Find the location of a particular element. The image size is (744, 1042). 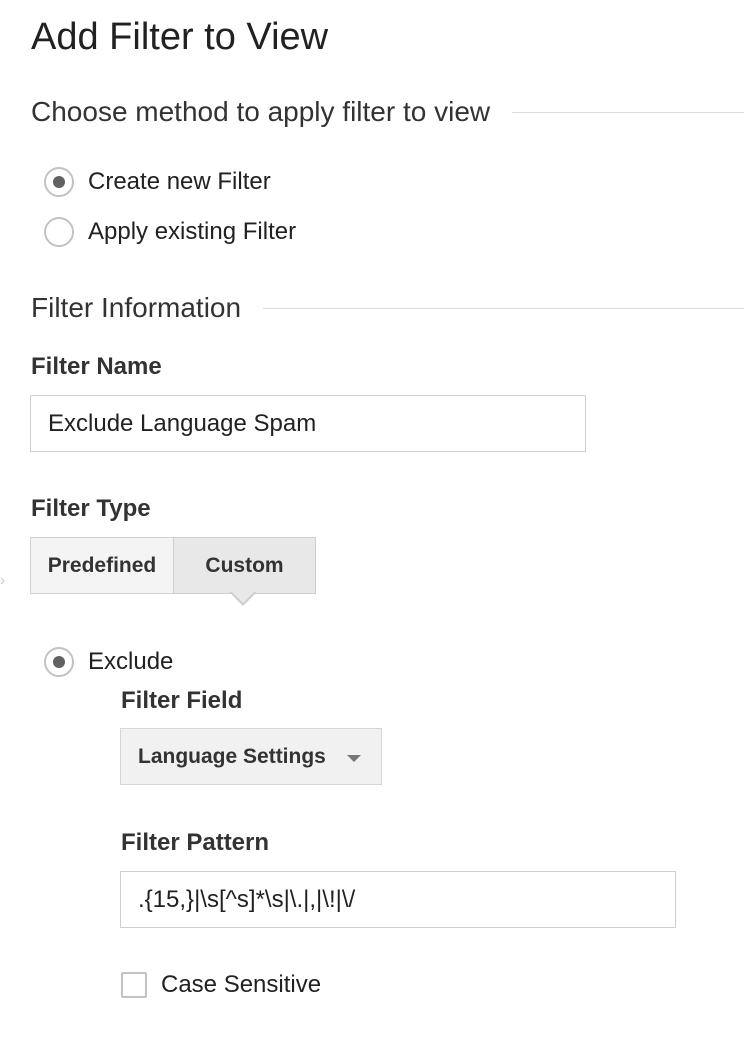

radio-exclude: Exclude is located at coordinates (108, 662).